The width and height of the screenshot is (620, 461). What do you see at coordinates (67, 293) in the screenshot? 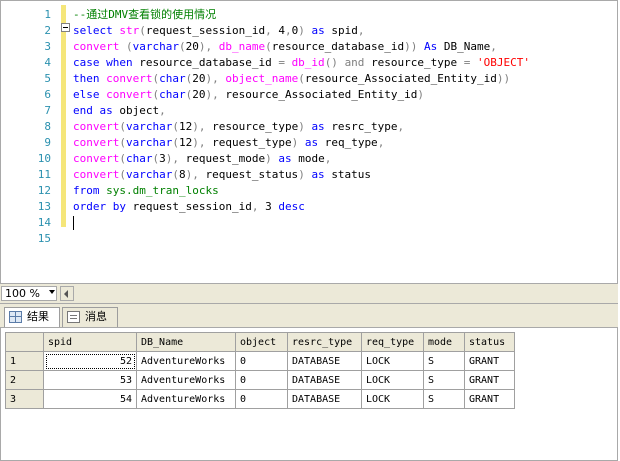
I see `scroll-left-button` at bounding box center [67, 293].